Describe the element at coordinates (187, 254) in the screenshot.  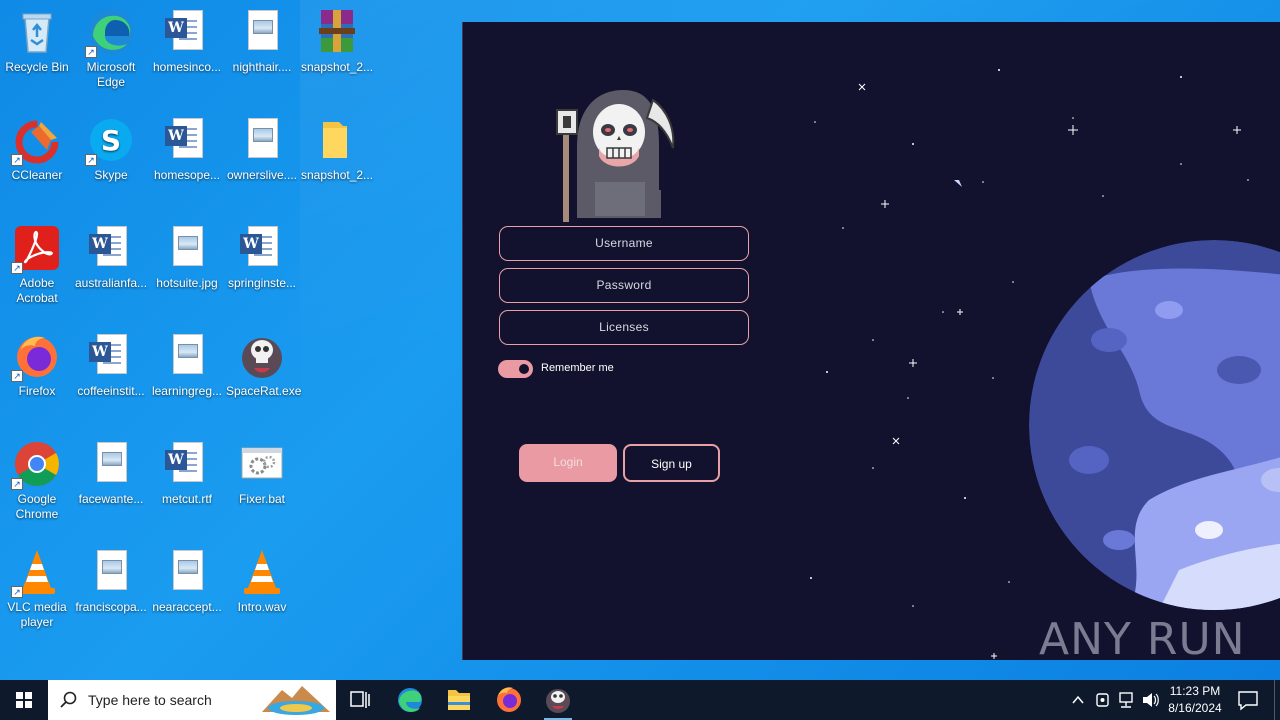
I see `desktop-icon-hotsuite: hotsuite.jpg` at that location.